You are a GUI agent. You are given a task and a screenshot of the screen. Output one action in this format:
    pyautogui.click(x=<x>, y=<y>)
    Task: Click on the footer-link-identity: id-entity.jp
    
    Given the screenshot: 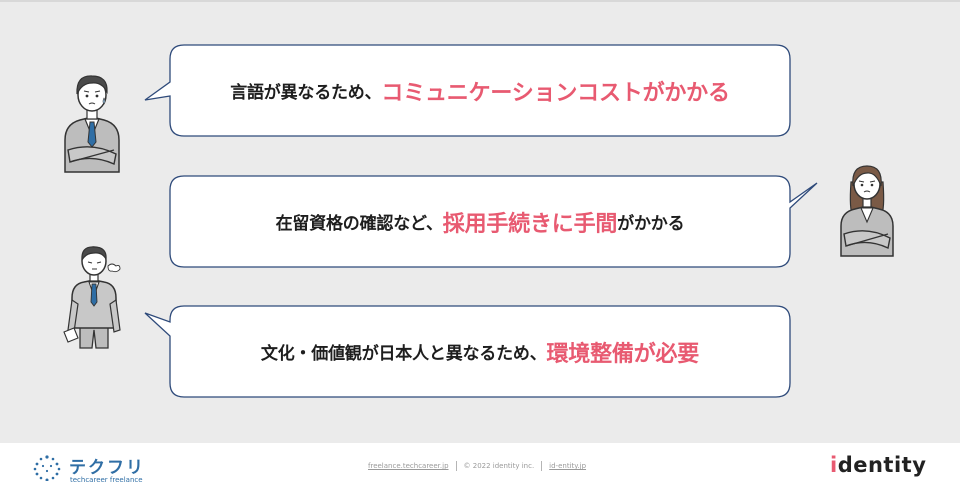 What is the action you would take?
    pyautogui.click(x=567, y=466)
    